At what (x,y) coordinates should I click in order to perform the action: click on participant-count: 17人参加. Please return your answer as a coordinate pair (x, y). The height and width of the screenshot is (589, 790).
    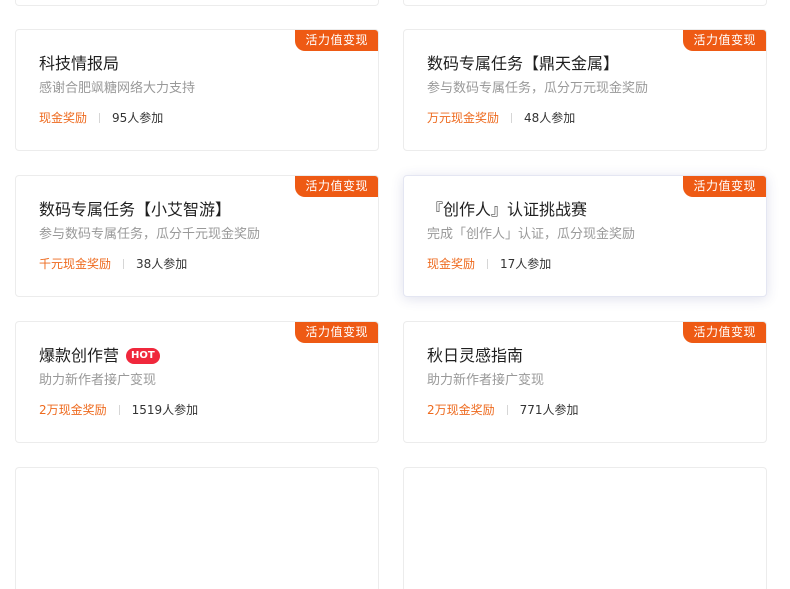
    Looking at the image, I should click on (526, 264).